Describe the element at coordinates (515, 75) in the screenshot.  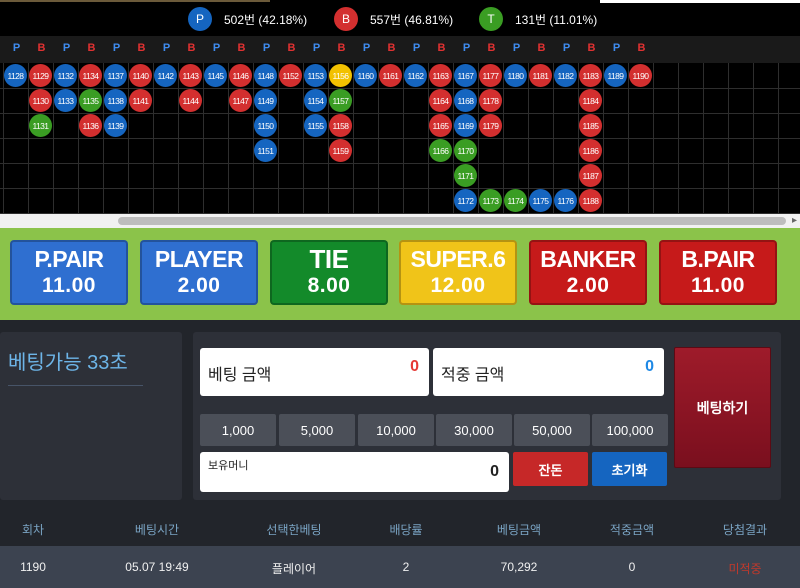
I see `road-bead: 1180` at that location.